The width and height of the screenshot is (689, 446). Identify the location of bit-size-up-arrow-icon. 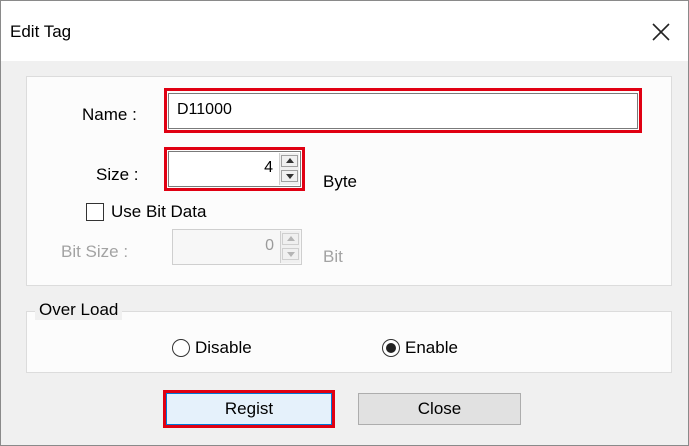
(290, 239).